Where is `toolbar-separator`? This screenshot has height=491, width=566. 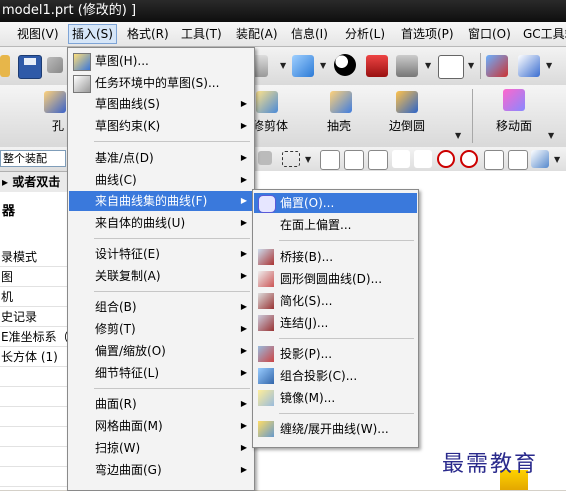
toolbar-separator is located at coordinates (472, 116).